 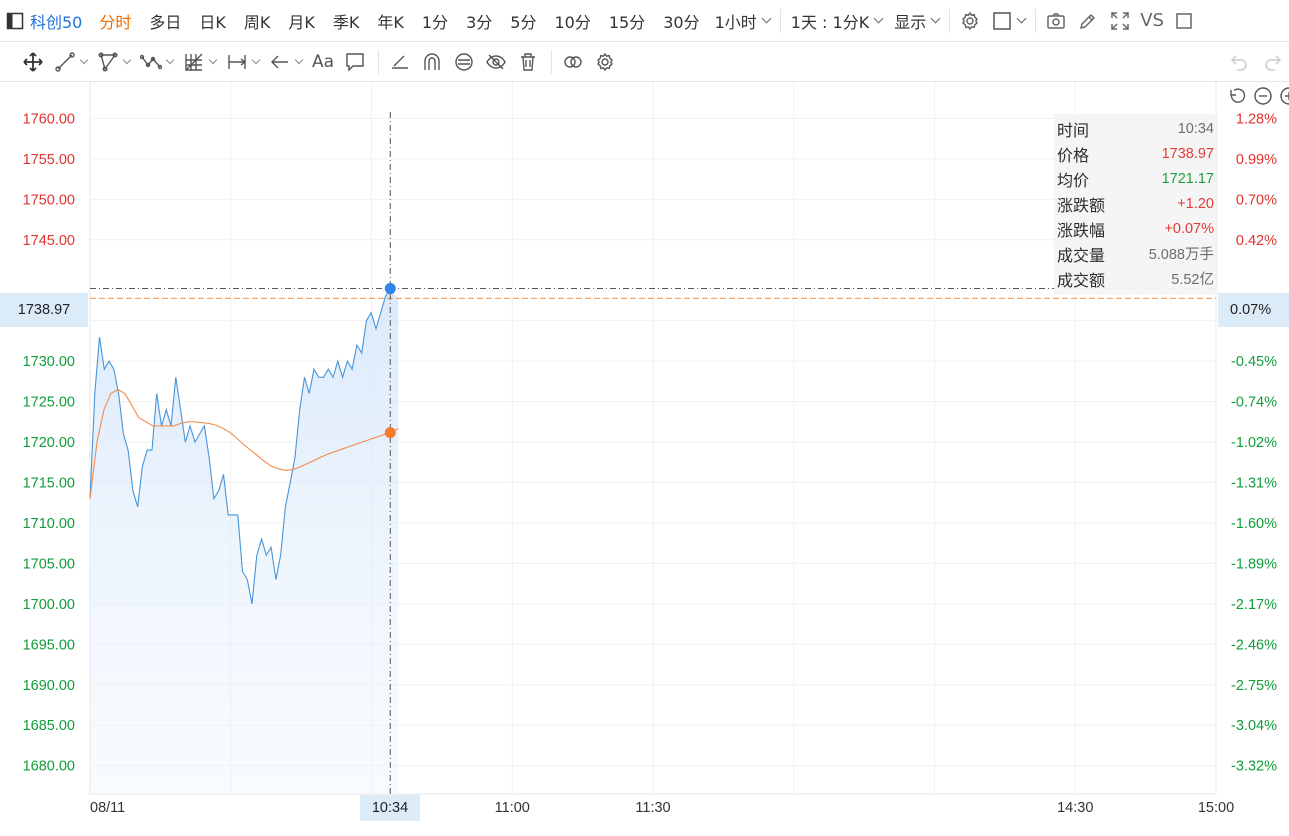 I want to click on period-tab-10min: 10分, so click(x=572, y=21).